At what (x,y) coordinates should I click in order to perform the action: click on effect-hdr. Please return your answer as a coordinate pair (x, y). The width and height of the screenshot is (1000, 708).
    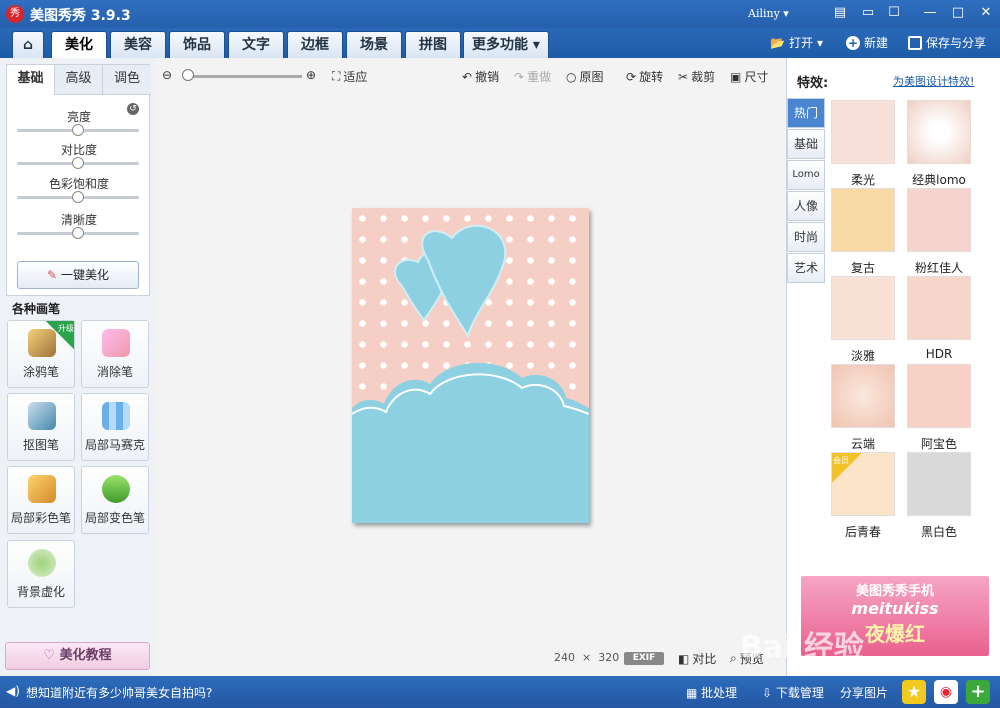
    Looking at the image, I should click on (939, 308).